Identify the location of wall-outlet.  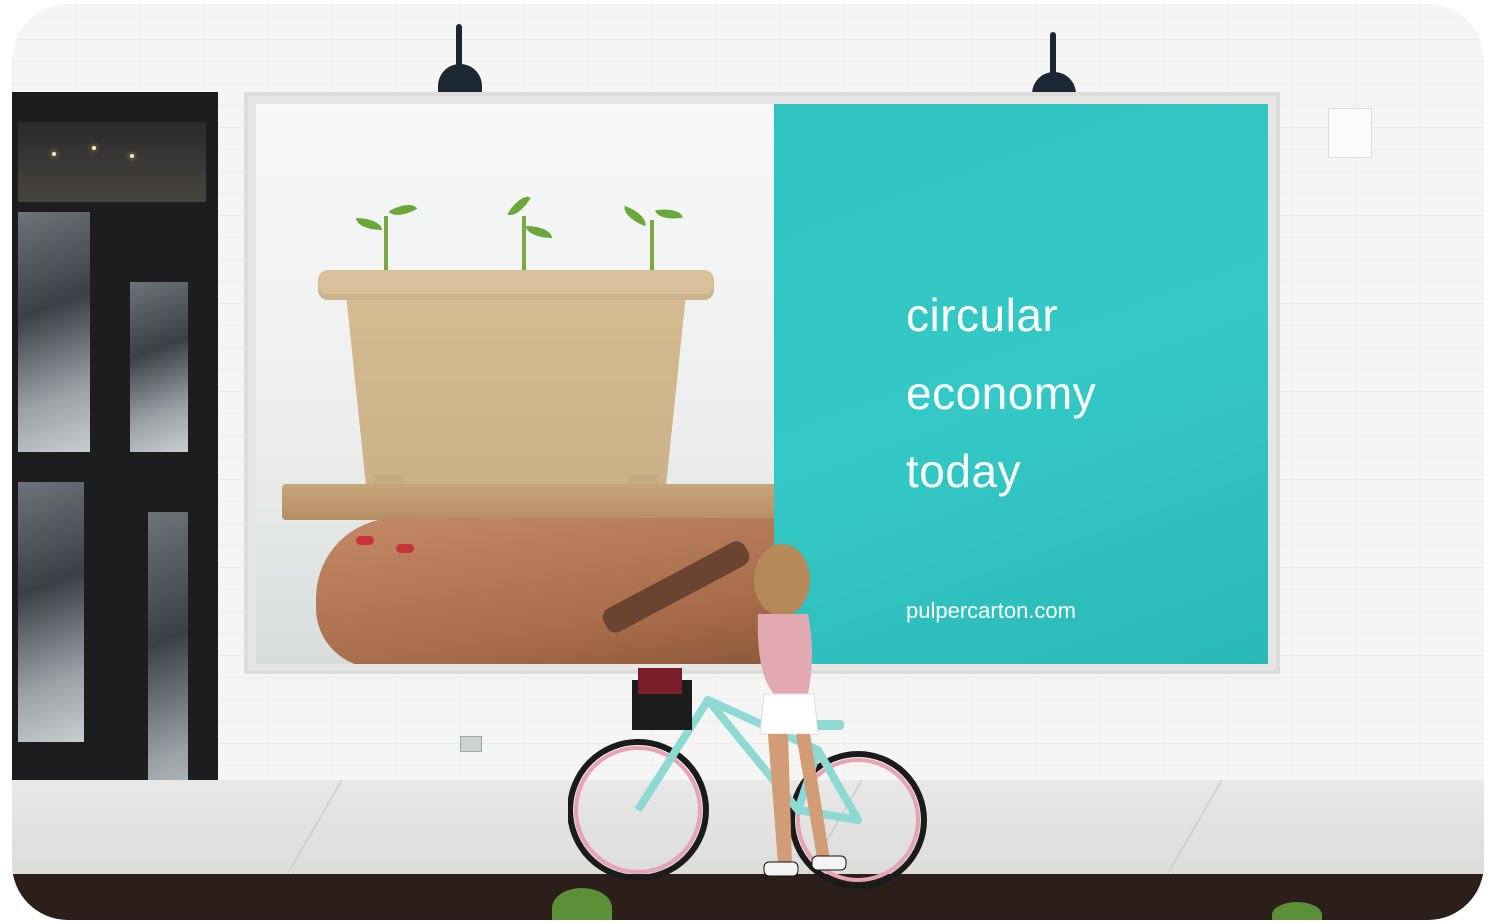
(471, 744).